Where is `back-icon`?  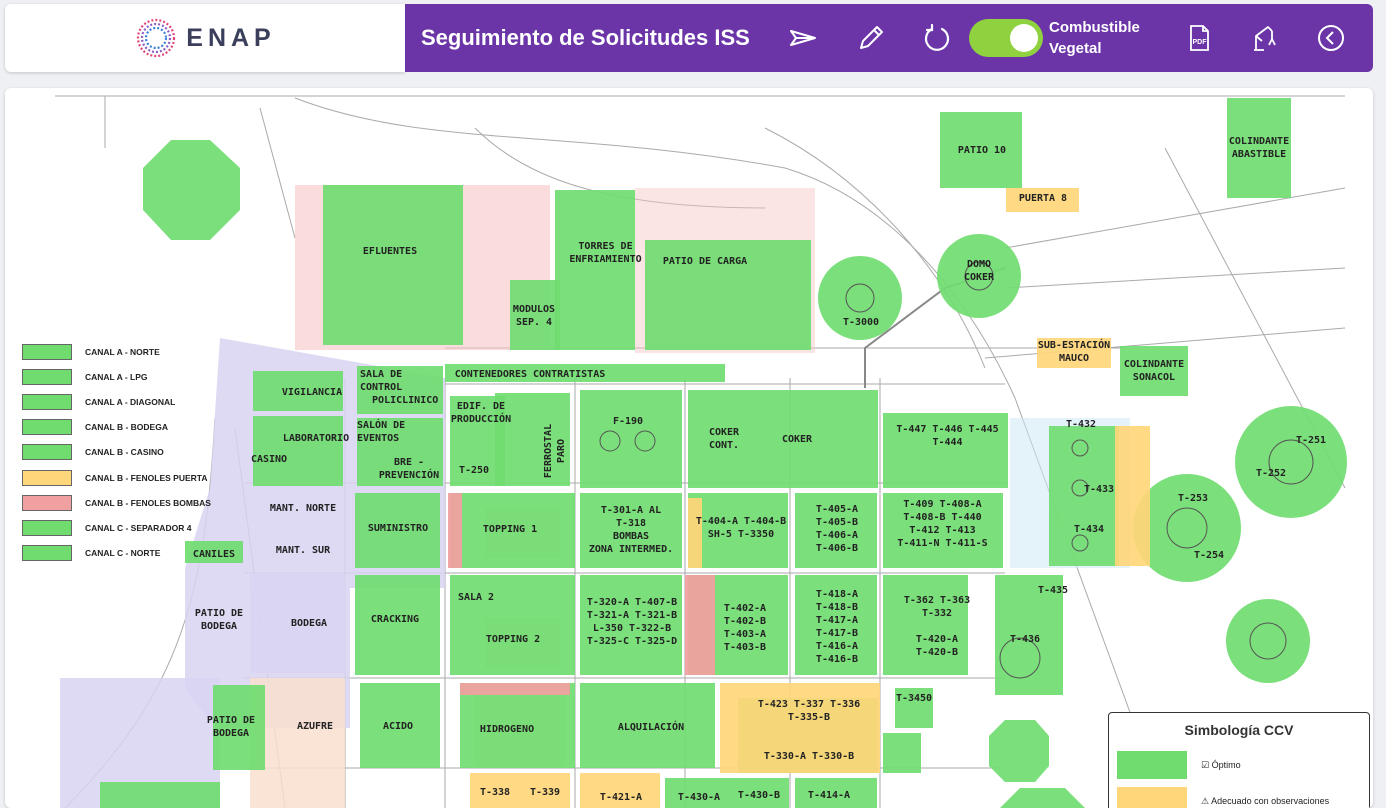 back-icon is located at coordinates (1331, 38).